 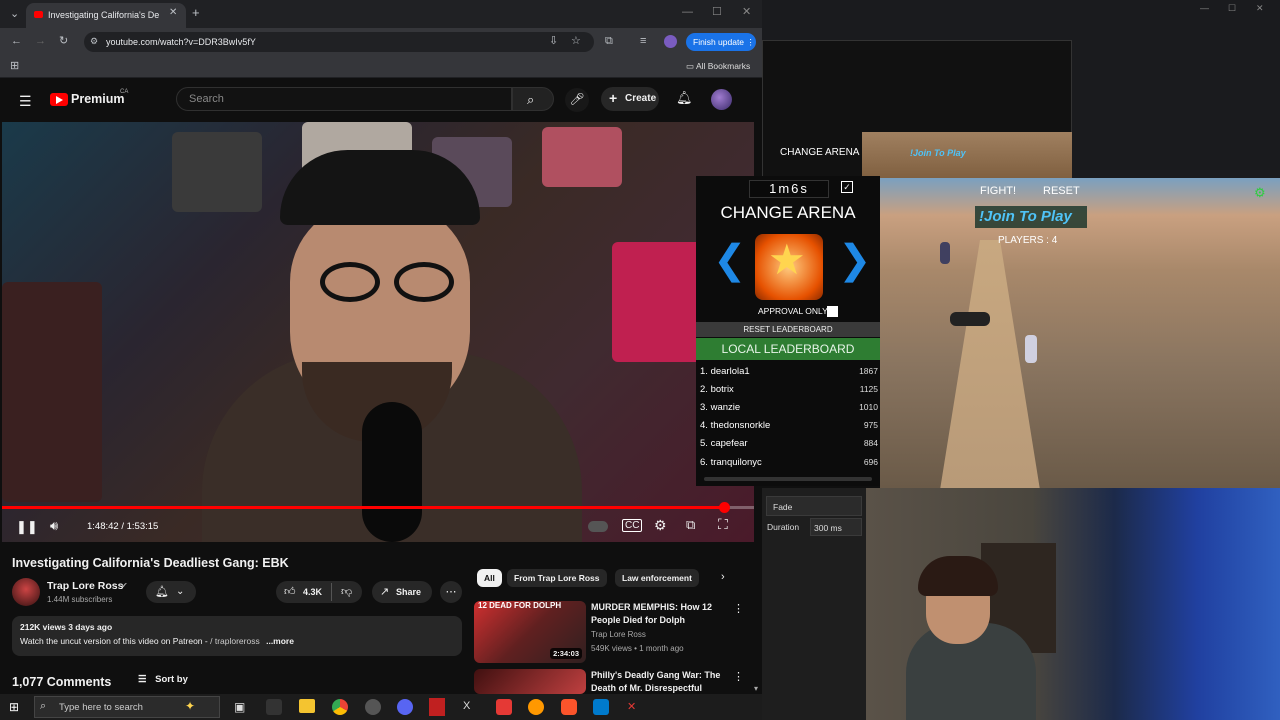 What do you see at coordinates (530, 632) in the screenshot?
I see `recommendation-thumbnail: 12 DEAD FOR DOLPH 2:34:03` at bounding box center [530, 632].